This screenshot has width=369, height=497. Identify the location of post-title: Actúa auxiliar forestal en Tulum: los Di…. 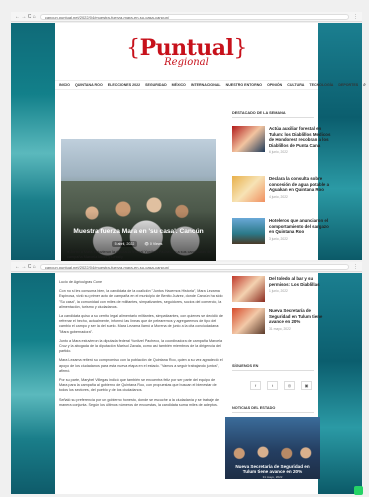
(300, 137).